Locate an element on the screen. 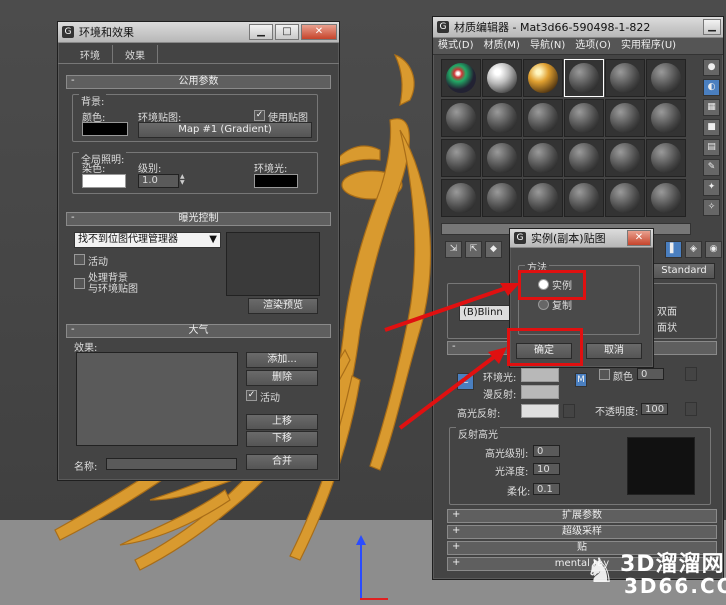  dialog-titlebar: G 实例(副本)贴图 ✕ is located at coordinates (581, 238).